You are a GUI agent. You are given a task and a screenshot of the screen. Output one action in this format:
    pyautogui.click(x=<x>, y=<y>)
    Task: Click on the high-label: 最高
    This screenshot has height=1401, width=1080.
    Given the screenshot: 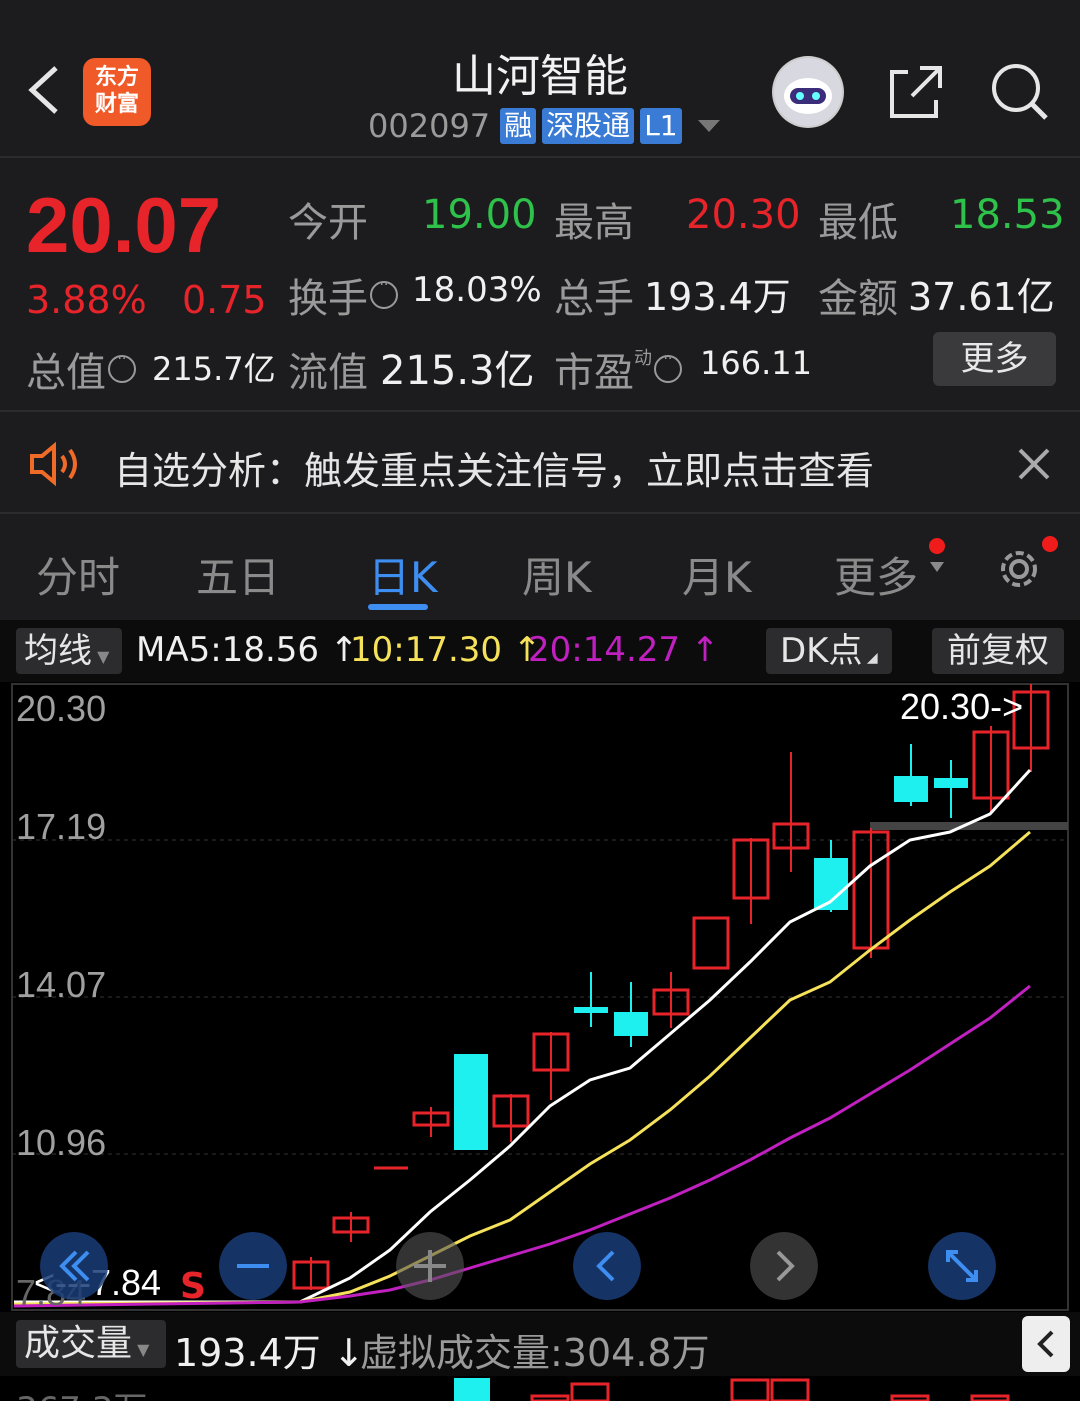 What is the action you would take?
    pyautogui.click(x=594, y=223)
    